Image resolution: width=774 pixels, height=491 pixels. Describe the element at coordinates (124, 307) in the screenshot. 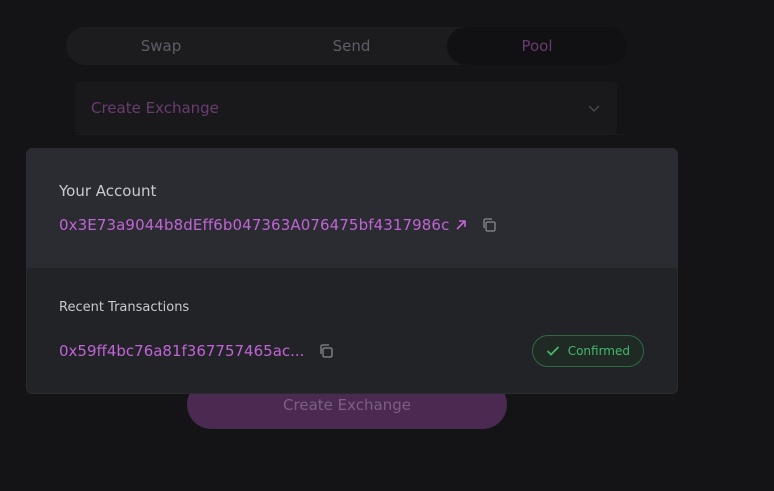

I see `recent-transactions-title: Recent Transactions` at that location.